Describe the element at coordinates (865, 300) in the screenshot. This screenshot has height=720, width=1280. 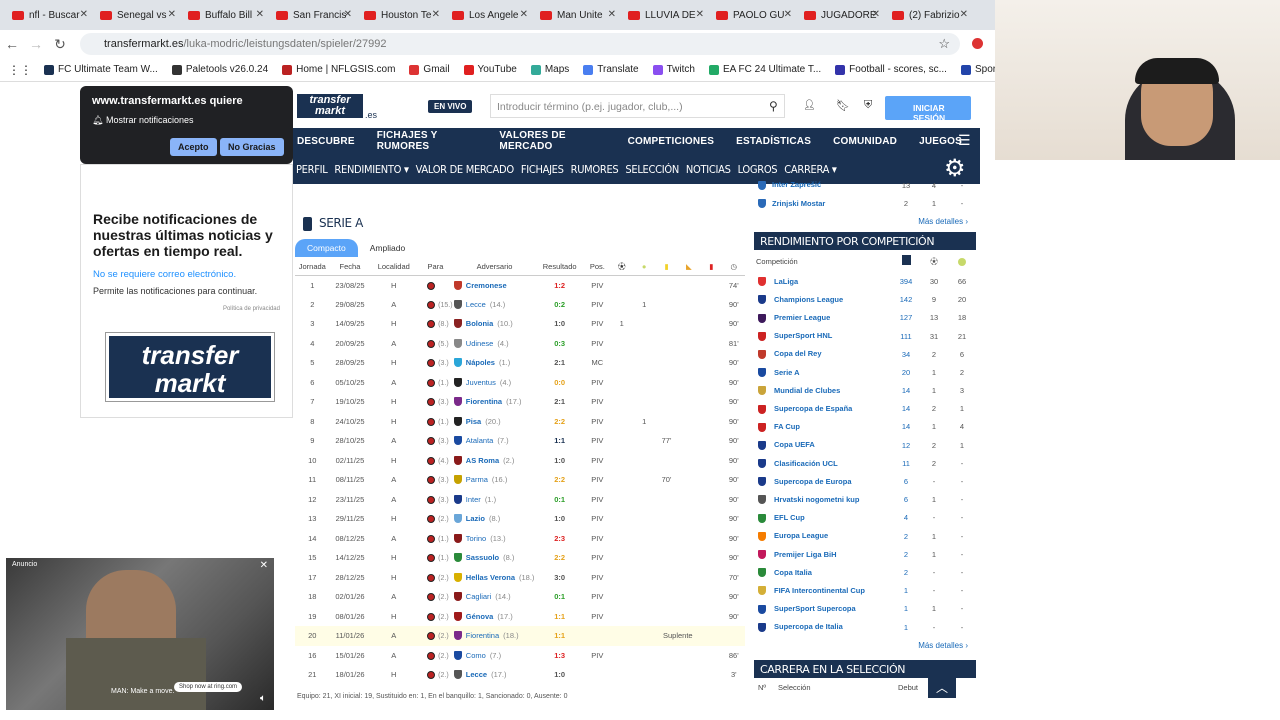
I see `competition-row: Champions League 142 9 20` at that location.